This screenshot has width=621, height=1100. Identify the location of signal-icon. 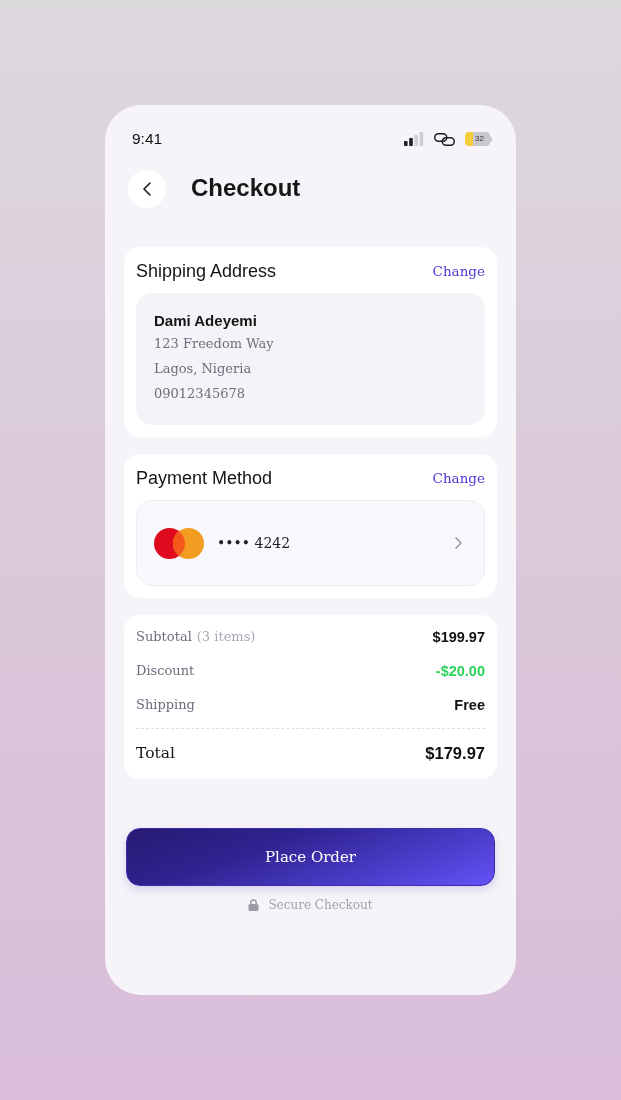
(414, 139).